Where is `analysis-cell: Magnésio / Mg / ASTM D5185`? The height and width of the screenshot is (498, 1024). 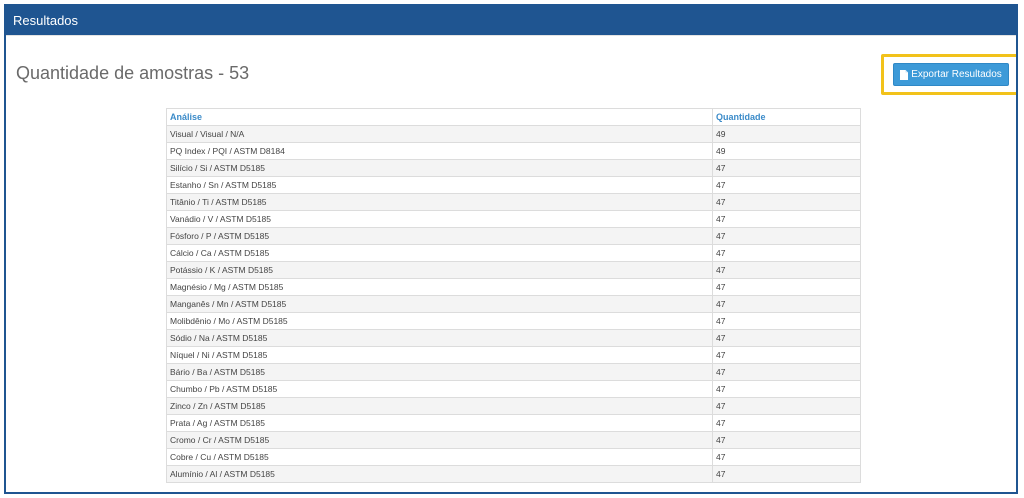
analysis-cell: Magnésio / Mg / ASTM D5185 is located at coordinates (439, 287).